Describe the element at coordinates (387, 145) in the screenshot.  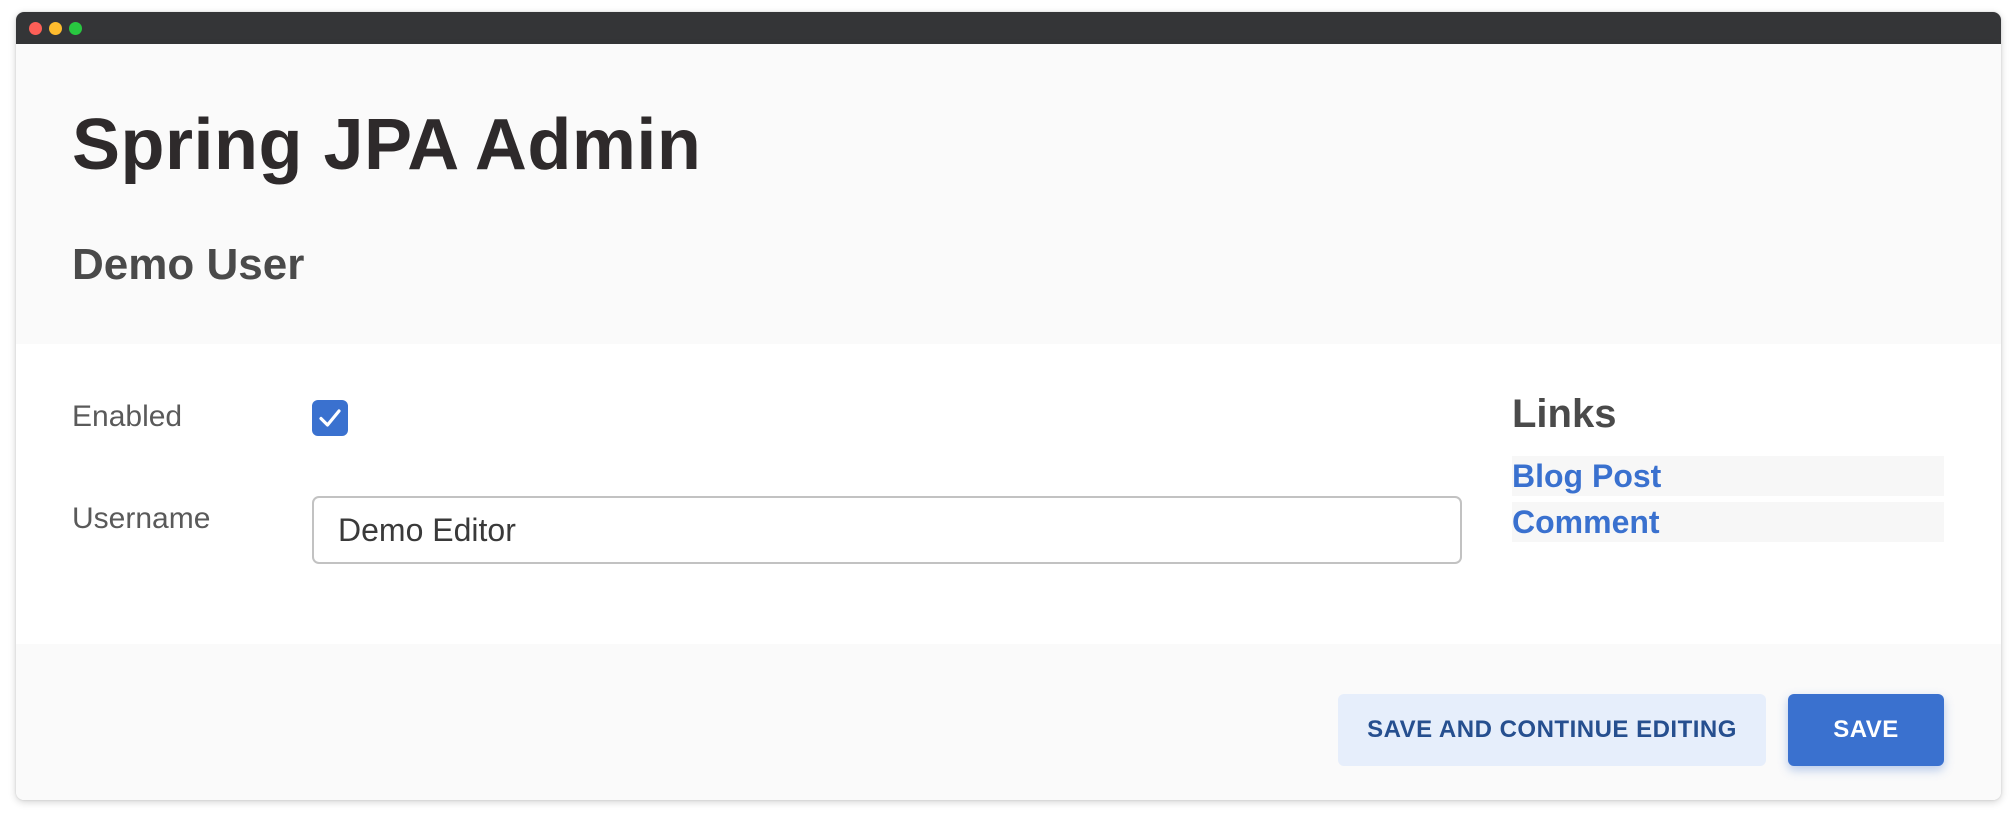
I see `app-title: Spring JPA Admin` at that location.